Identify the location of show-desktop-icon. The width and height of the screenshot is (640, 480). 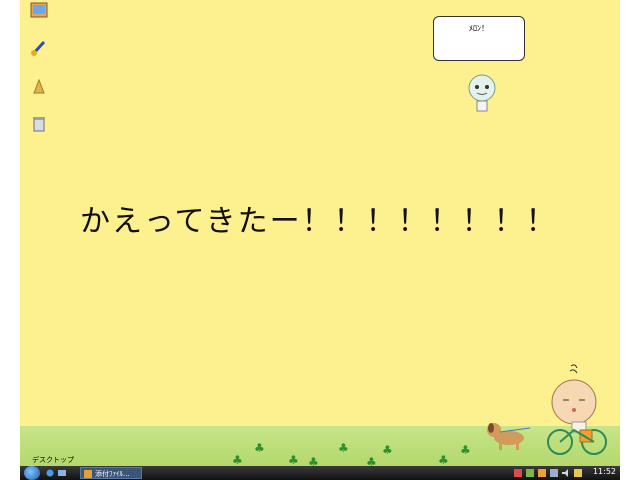
(62, 473).